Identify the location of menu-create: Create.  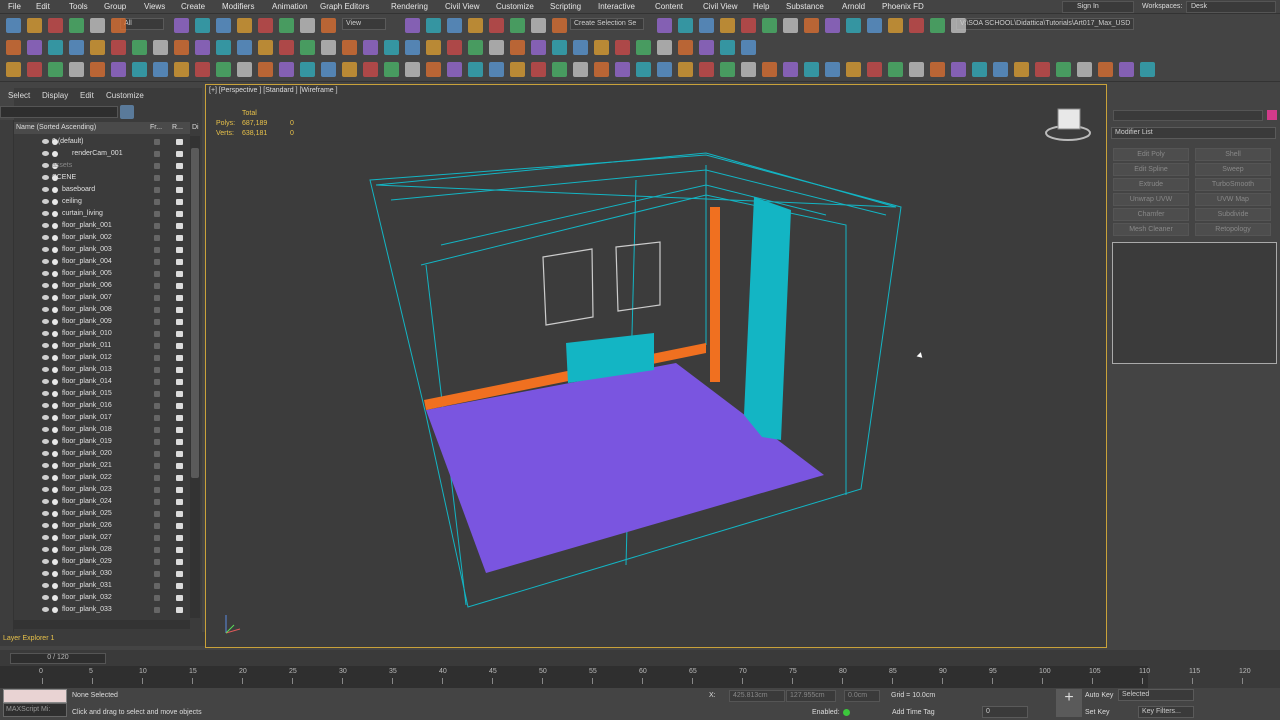
(193, 6).